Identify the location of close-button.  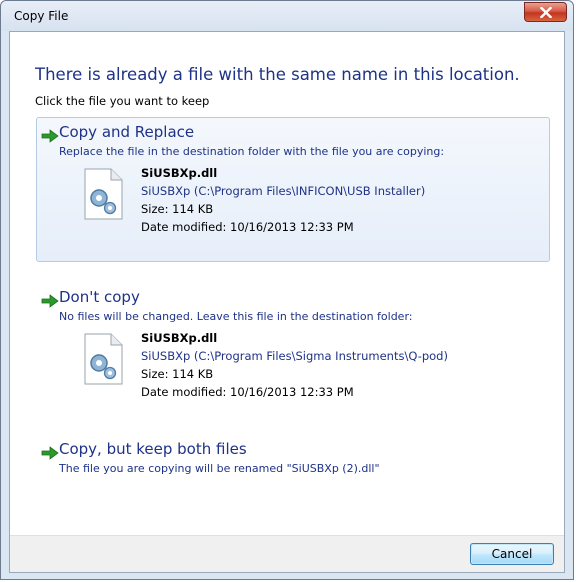
(545, 12).